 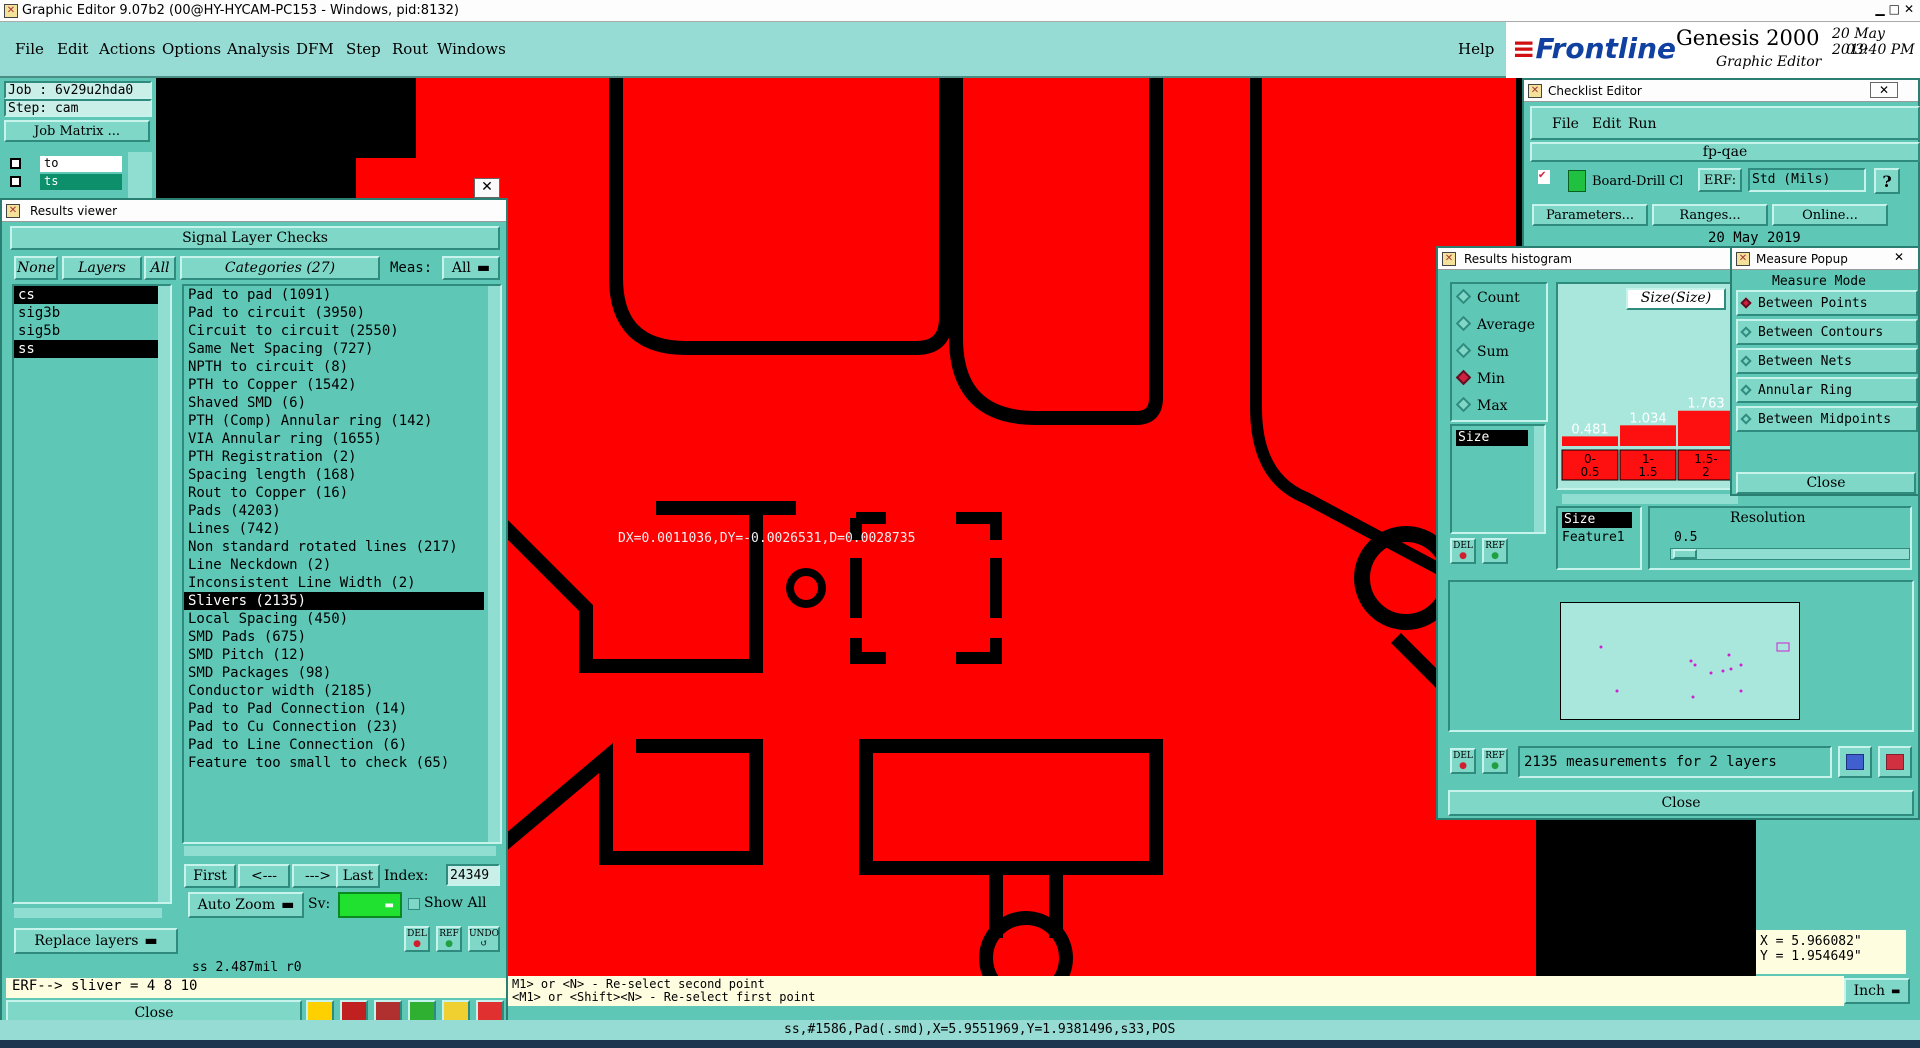 What do you see at coordinates (342, 655) in the screenshot?
I see `list-item: SMD Pitch (12)` at bounding box center [342, 655].